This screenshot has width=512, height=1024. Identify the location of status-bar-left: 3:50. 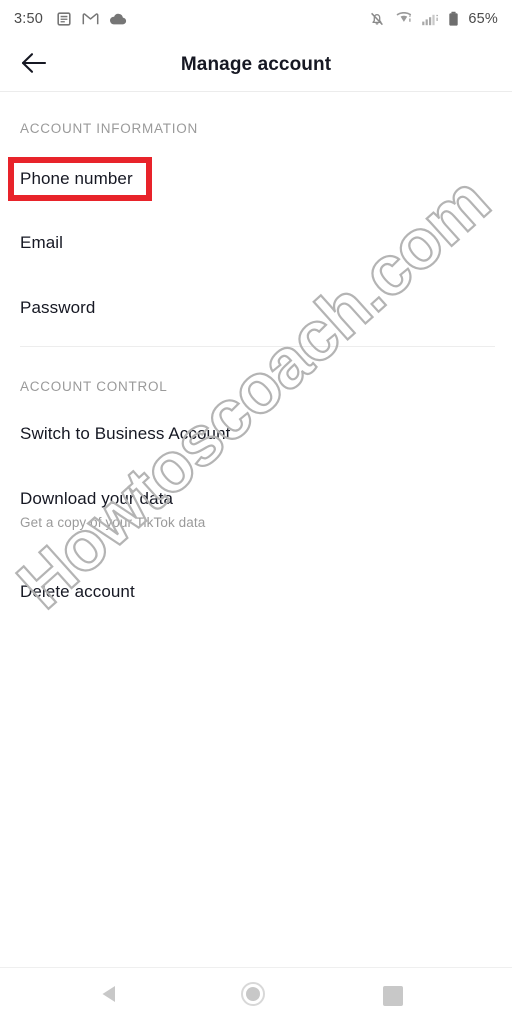
(75, 19).